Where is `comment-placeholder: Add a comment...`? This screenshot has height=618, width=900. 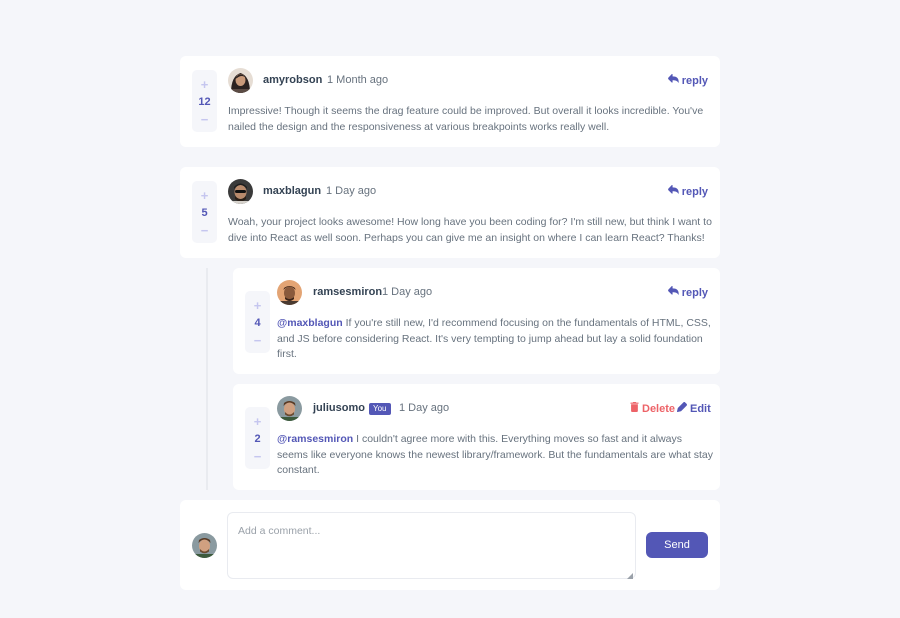 comment-placeholder: Add a comment... is located at coordinates (279, 531).